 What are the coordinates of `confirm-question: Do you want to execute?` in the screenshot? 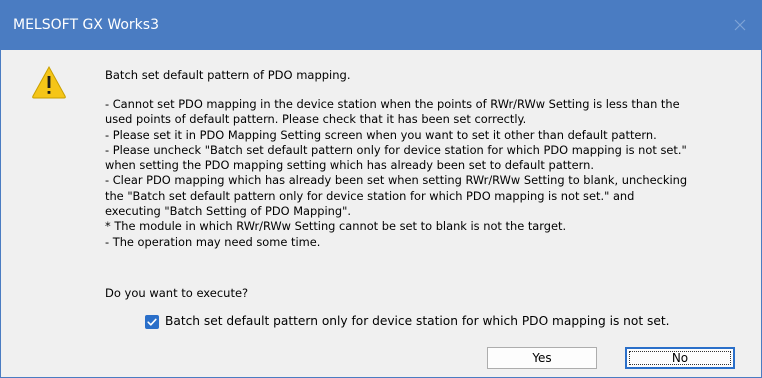 It's located at (177, 293).